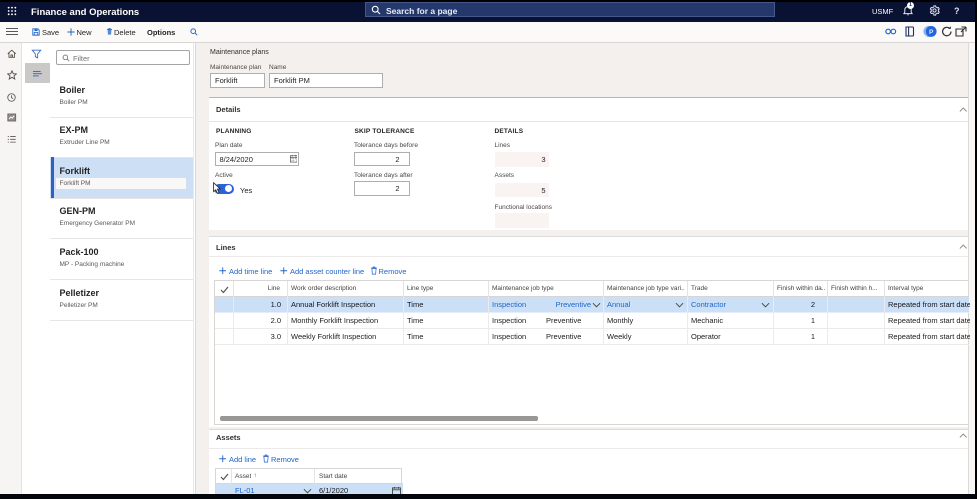 This screenshot has width=977, height=499. I want to click on svg-text: P, so click(931, 31).